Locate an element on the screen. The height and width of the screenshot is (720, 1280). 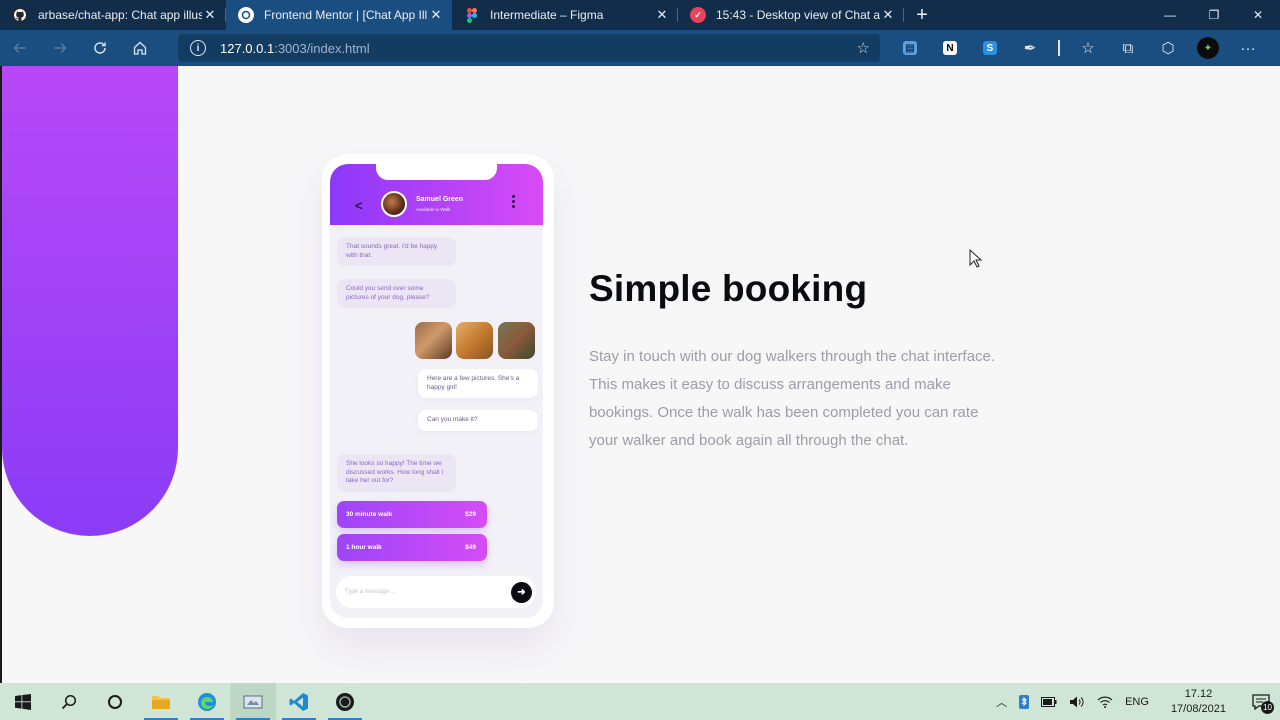
s-extension-button: S is located at coordinates (990, 48).